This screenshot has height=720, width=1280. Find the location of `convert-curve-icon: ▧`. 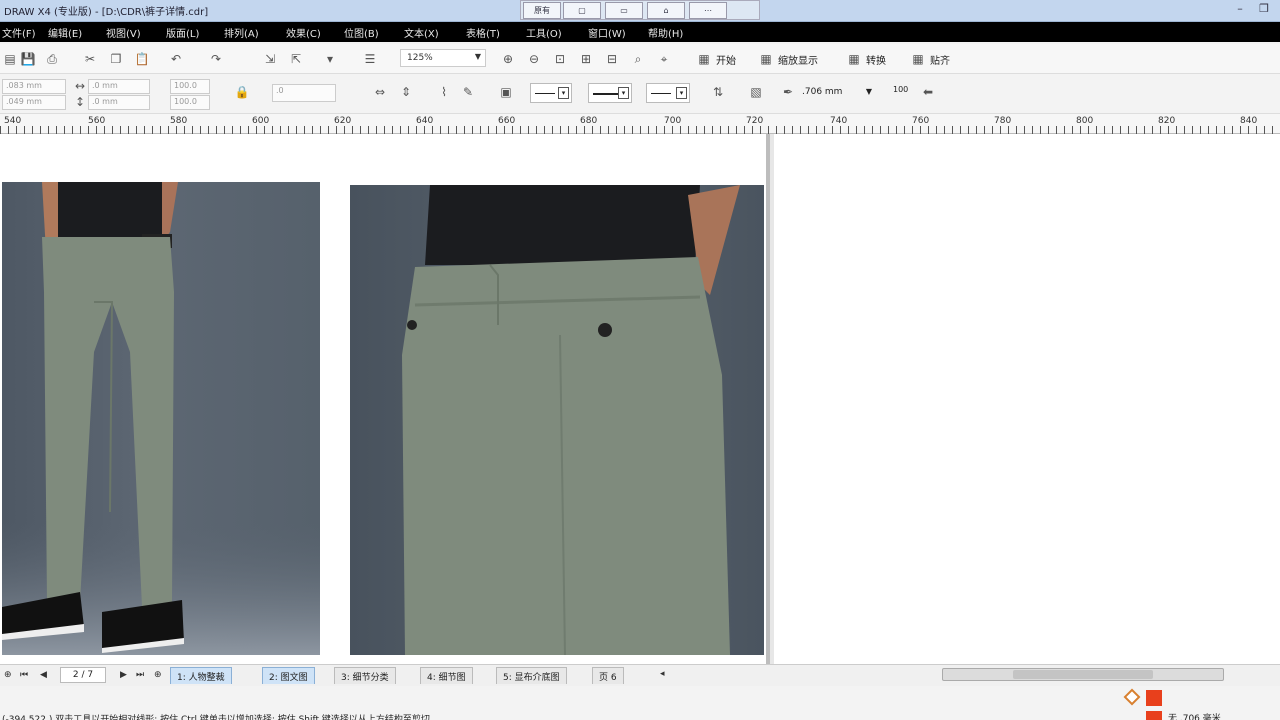

convert-curve-icon: ▧ is located at coordinates (756, 92).